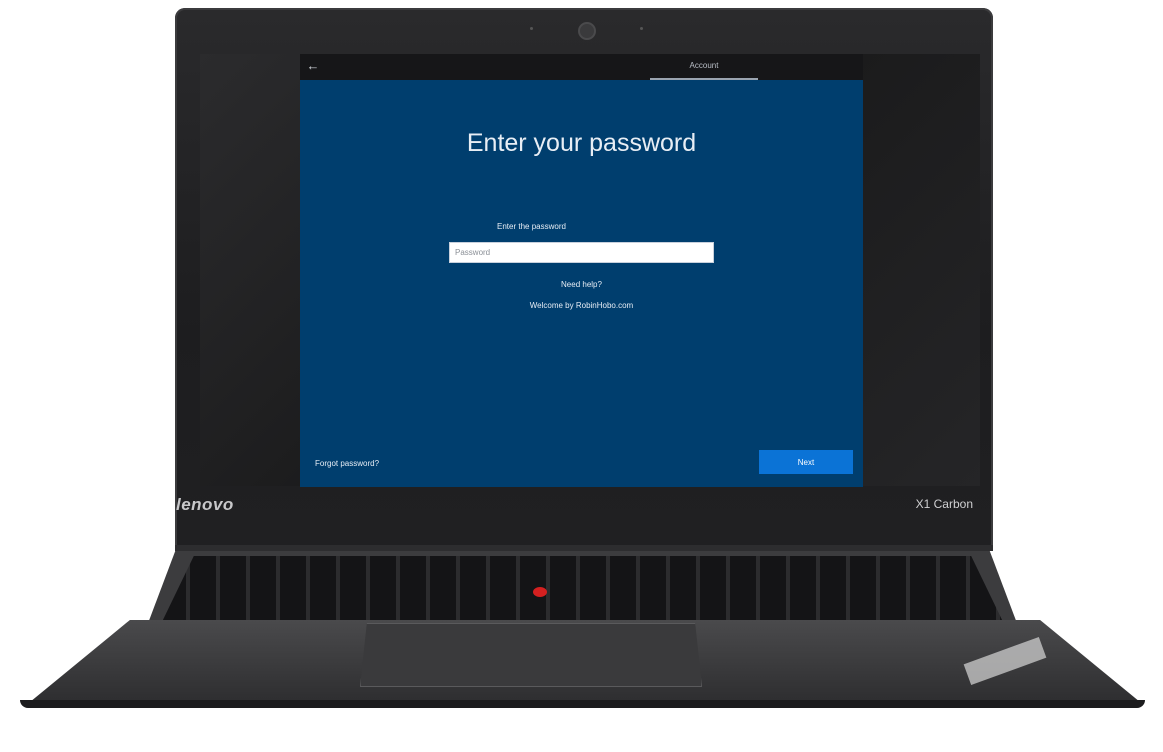  What do you see at coordinates (531, 226) in the screenshot?
I see `password-label: Enter the password` at bounding box center [531, 226].